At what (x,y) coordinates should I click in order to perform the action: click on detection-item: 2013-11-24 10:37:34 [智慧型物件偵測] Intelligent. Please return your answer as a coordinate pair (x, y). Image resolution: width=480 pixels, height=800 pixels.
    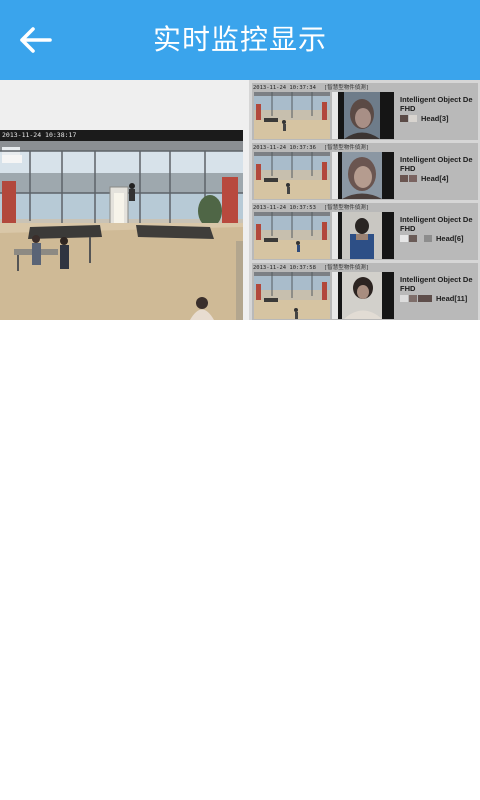
    Looking at the image, I should click on (365, 111).